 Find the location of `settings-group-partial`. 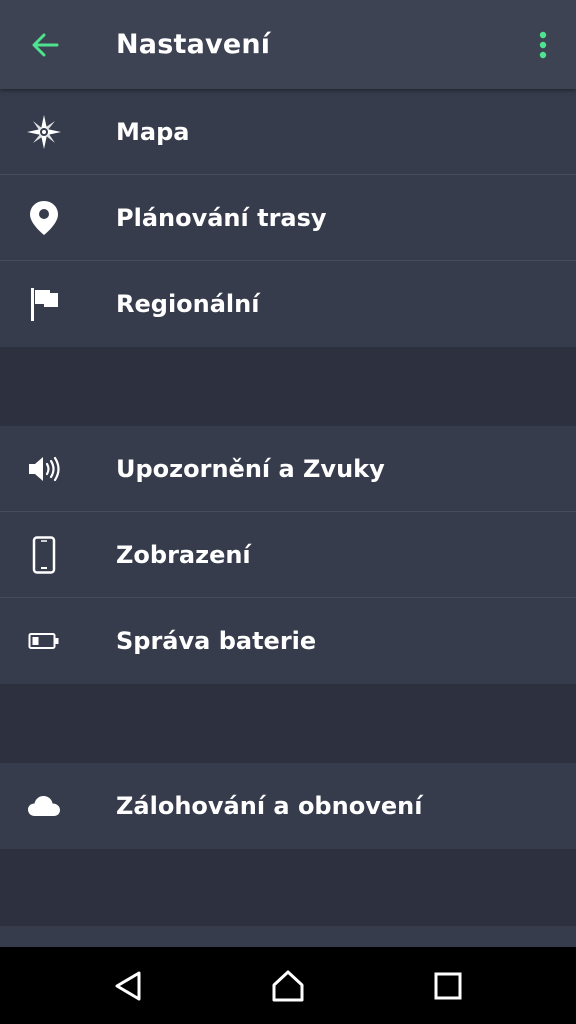

settings-group-partial is located at coordinates (288, 936).